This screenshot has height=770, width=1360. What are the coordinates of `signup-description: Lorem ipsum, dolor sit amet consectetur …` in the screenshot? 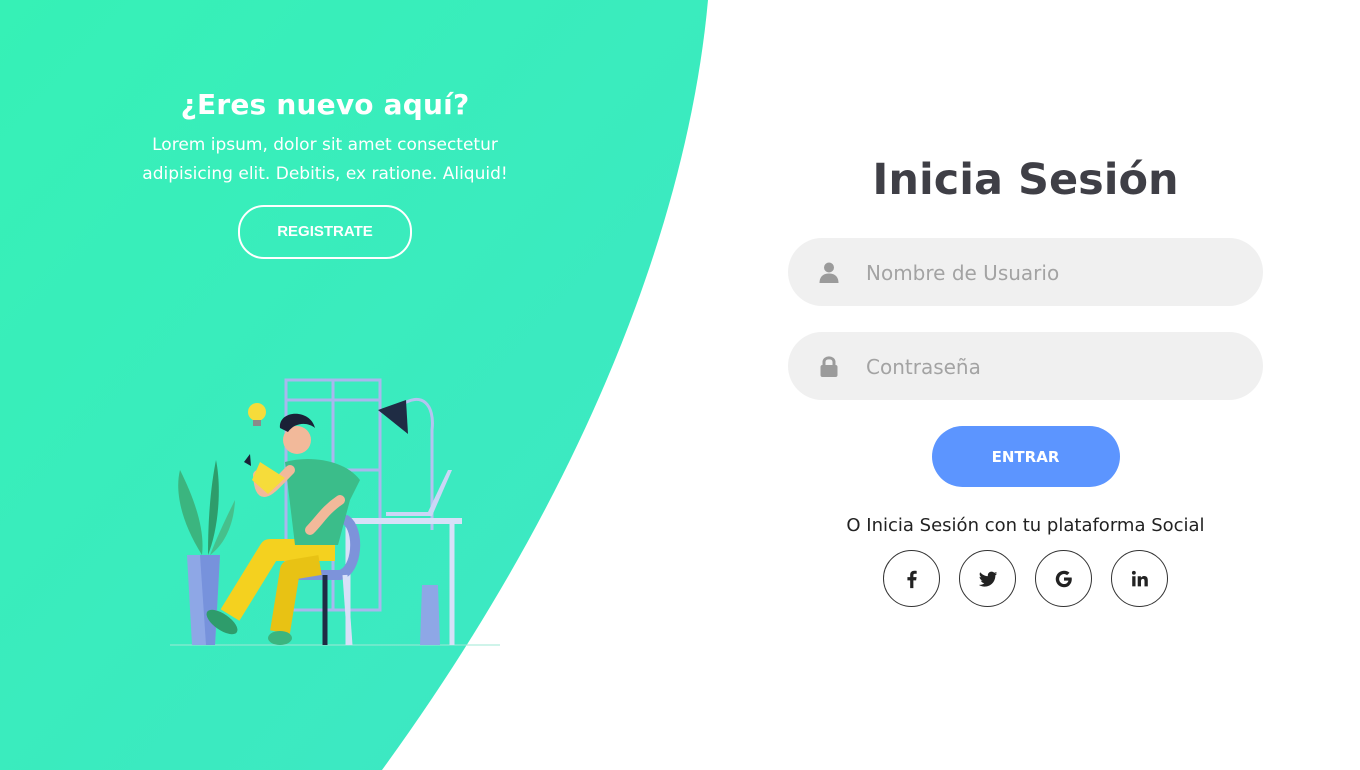 It's located at (325, 160).